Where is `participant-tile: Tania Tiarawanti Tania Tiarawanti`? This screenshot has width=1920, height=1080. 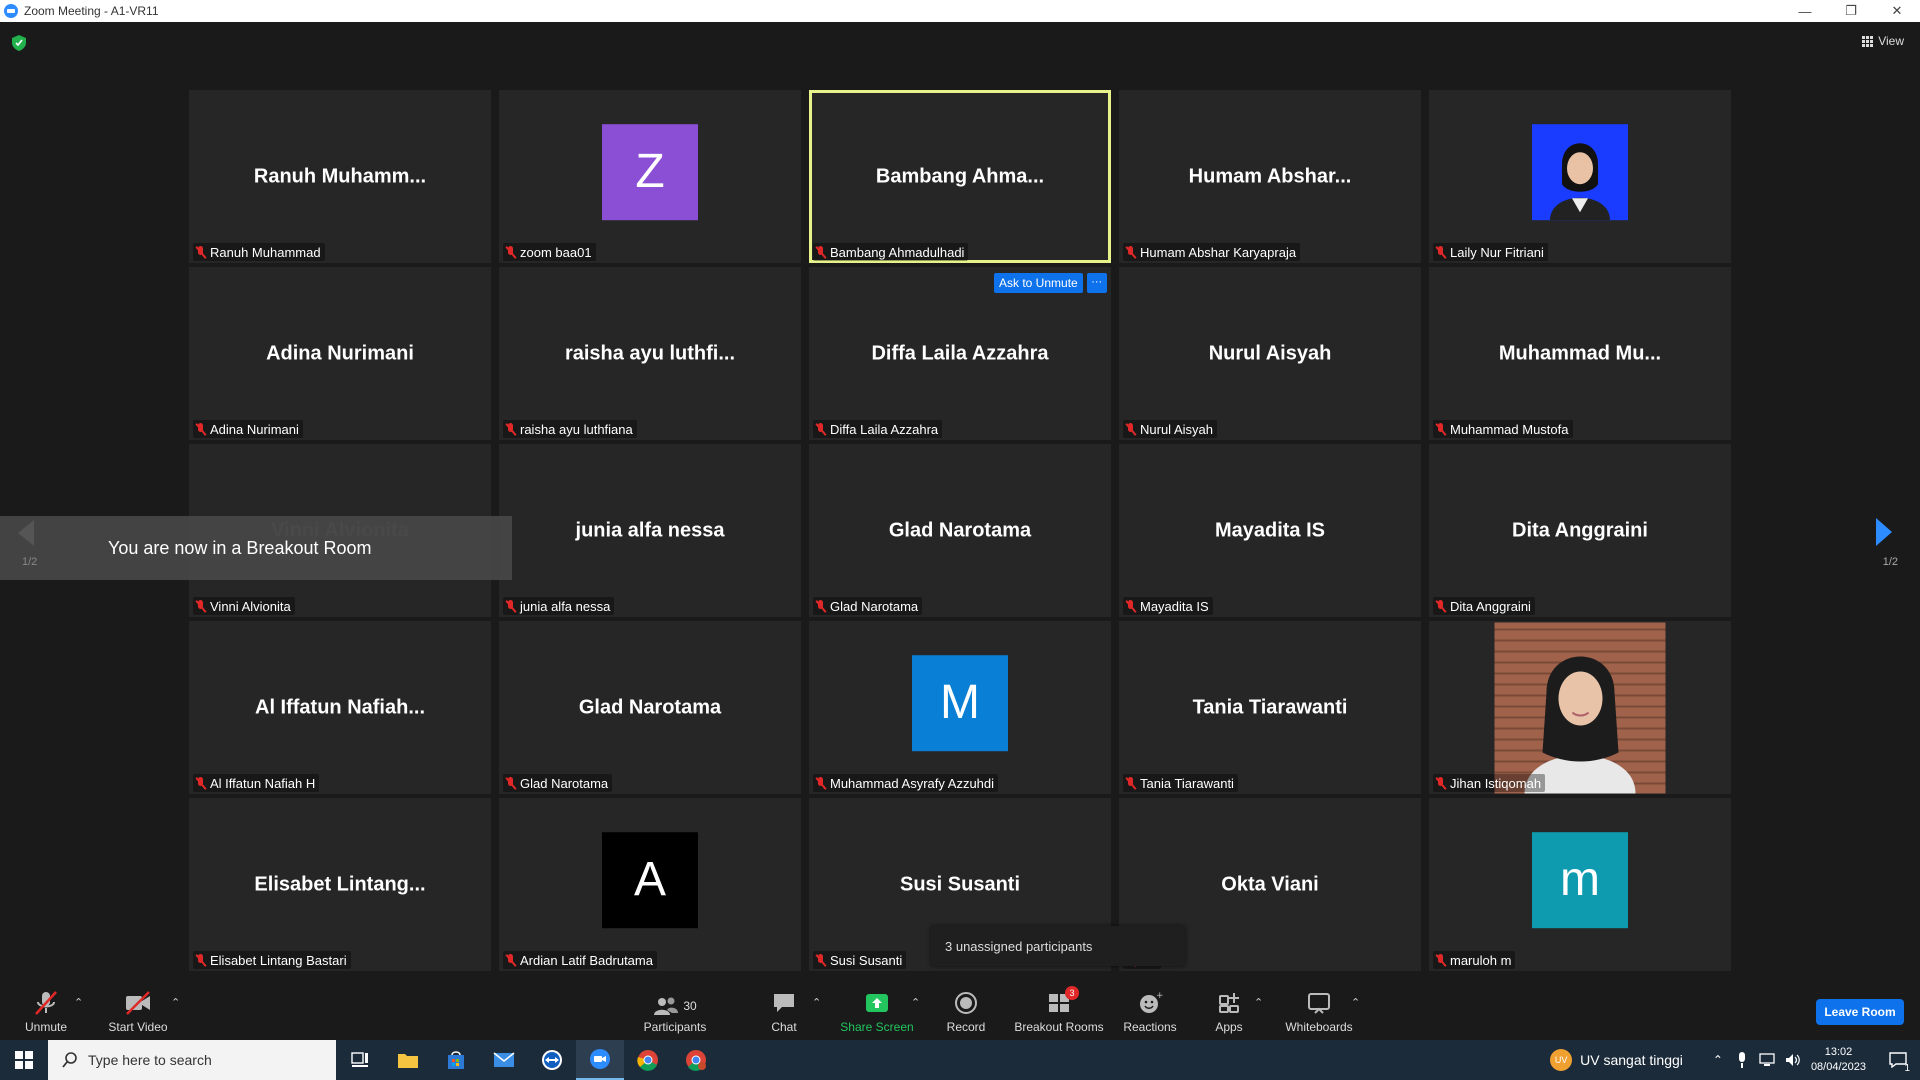
participant-tile: Tania Tiarawanti Tania Tiarawanti is located at coordinates (1270, 707).